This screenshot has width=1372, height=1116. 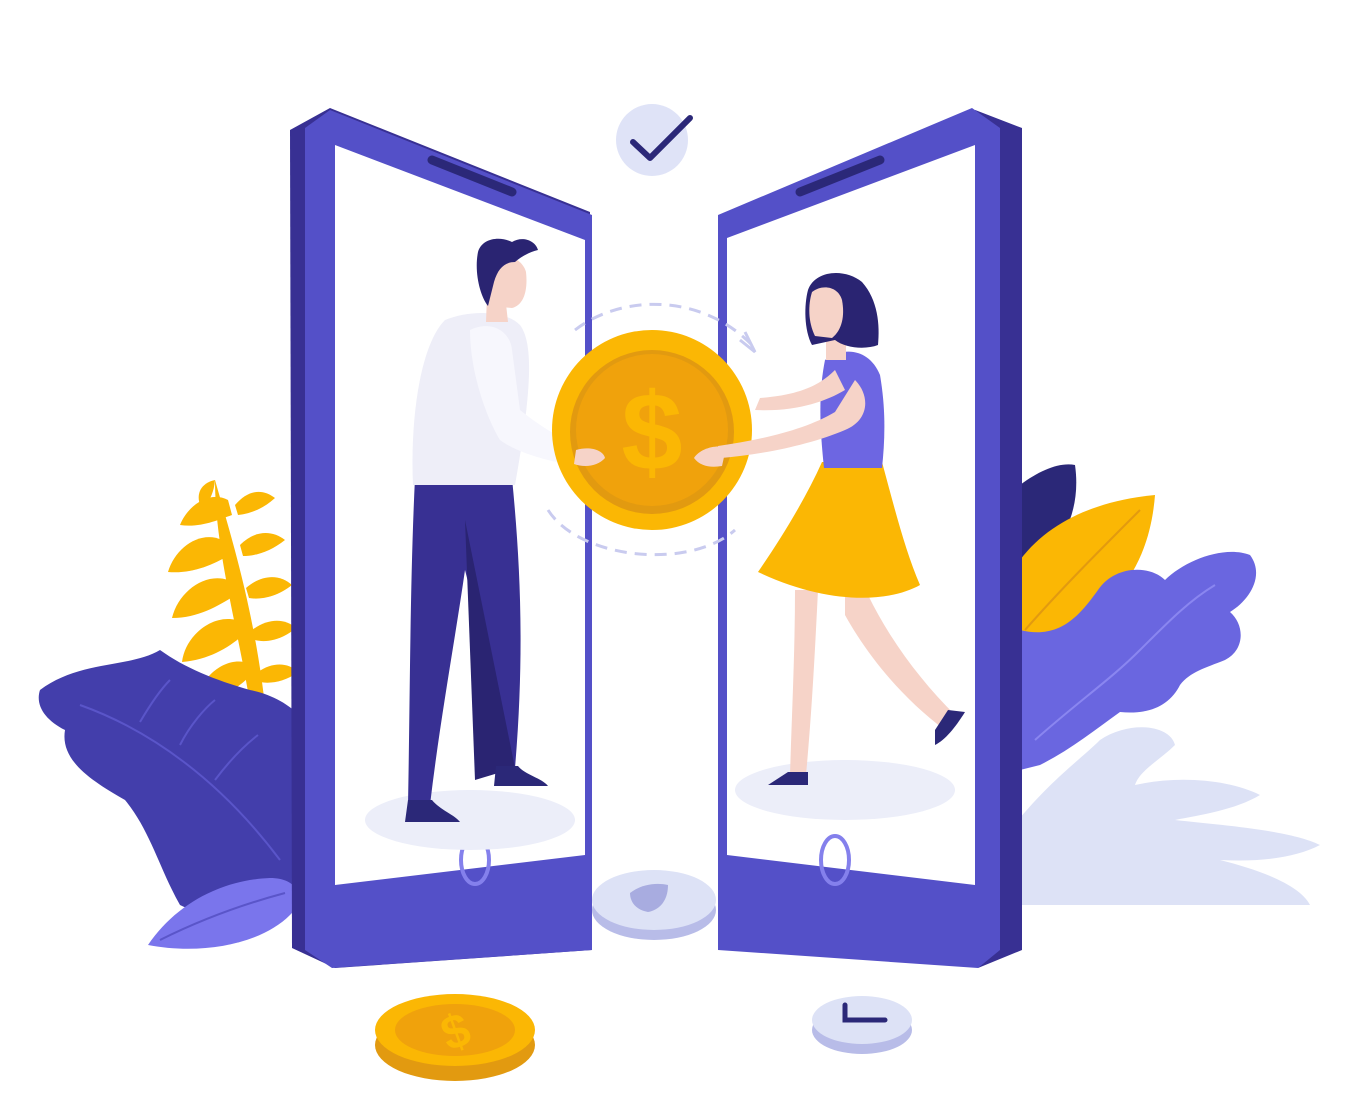 I want to click on left-plants, so click(x=182, y=714).